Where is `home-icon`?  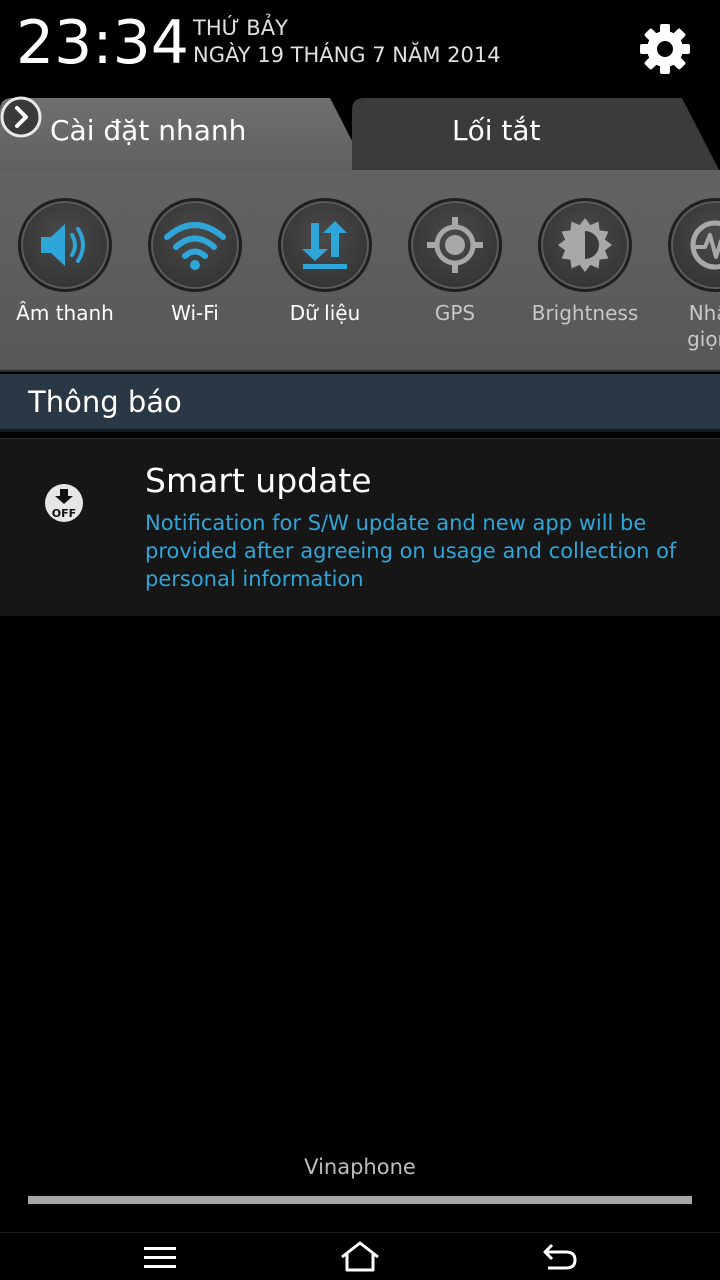
home-icon is located at coordinates (360, 1256).